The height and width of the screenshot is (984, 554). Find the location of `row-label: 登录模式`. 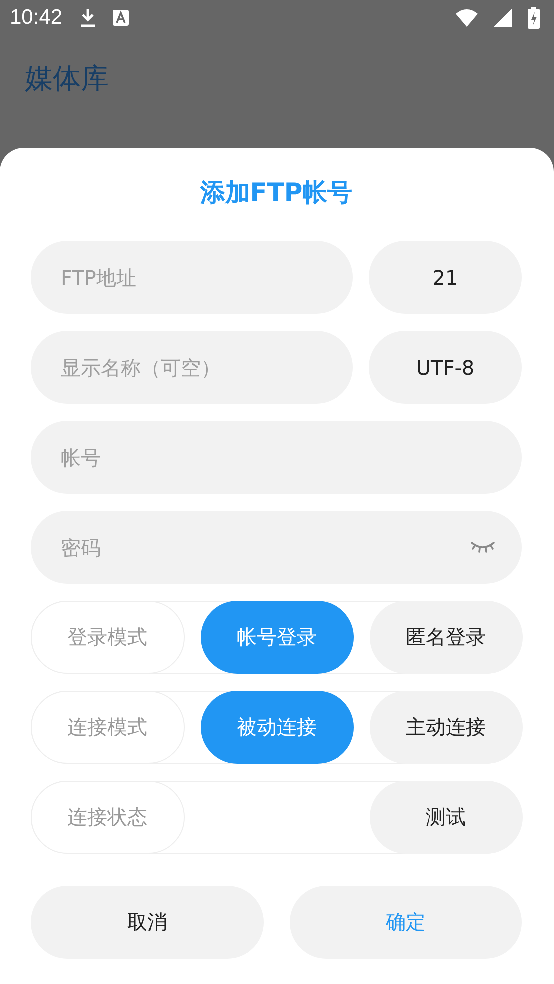

row-label: 登录模式 is located at coordinates (107, 637).